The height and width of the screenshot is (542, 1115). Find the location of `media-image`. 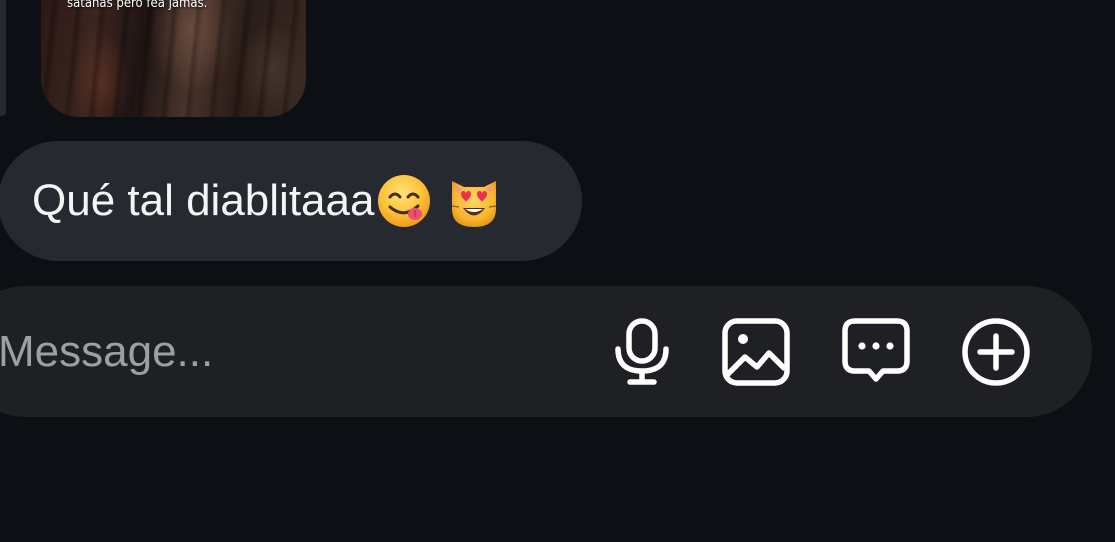

media-image is located at coordinates (173, 58).